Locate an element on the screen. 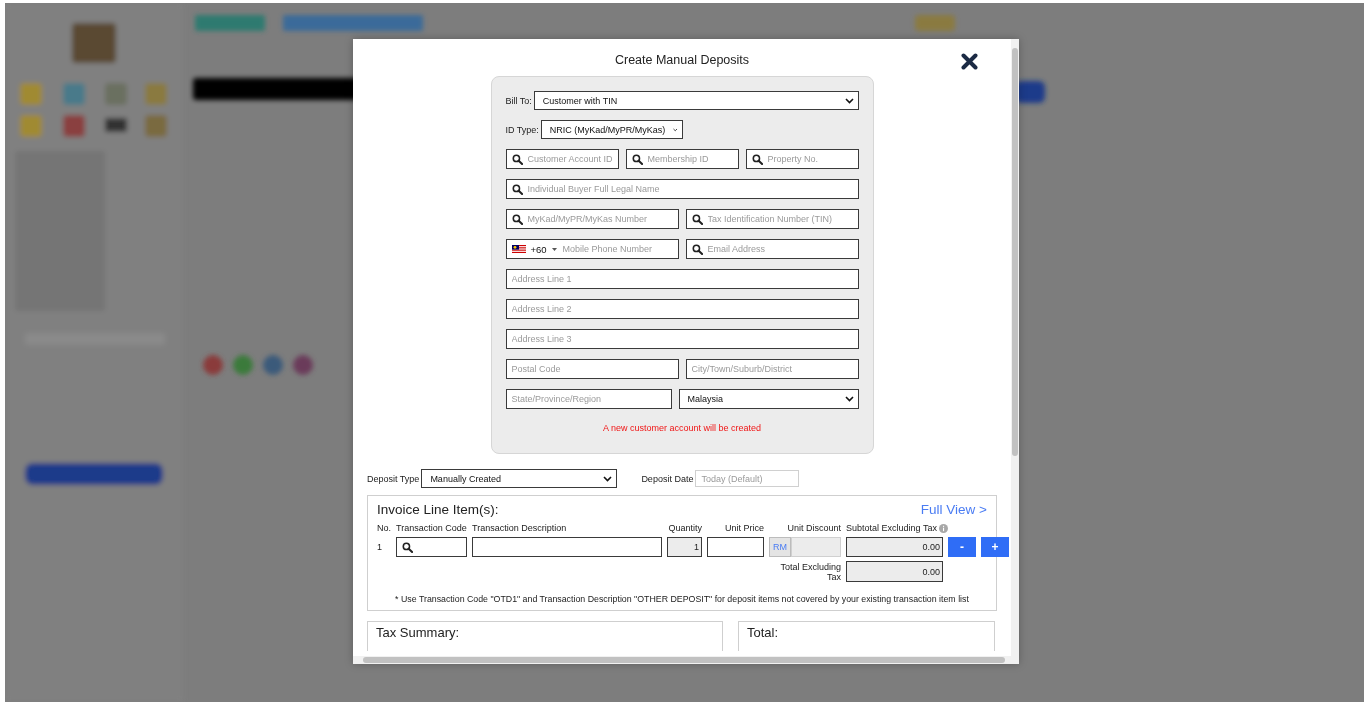 The height and width of the screenshot is (702, 1369). card-title: Total: is located at coordinates (763, 632).